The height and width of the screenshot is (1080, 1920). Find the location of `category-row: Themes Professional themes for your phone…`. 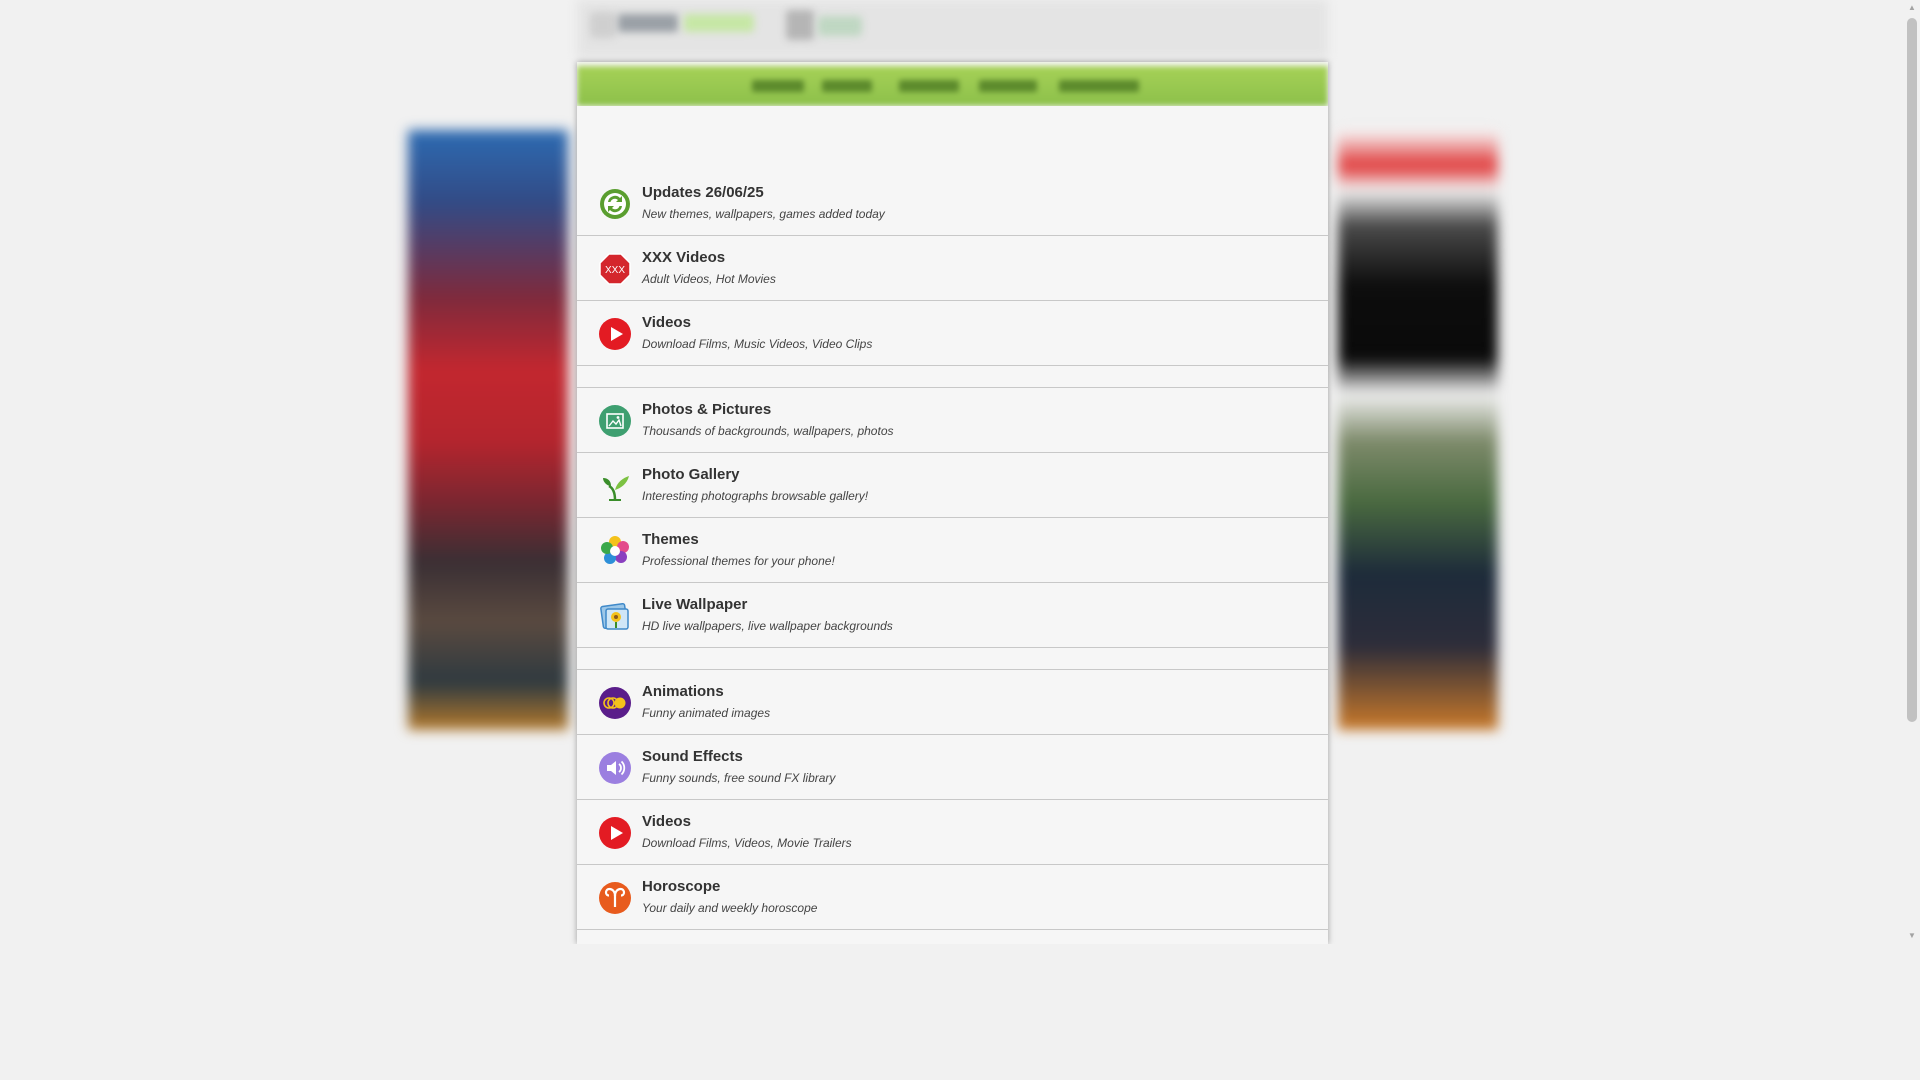

category-row: Themes Professional themes for your phone… is located at coordinates (952, 550).